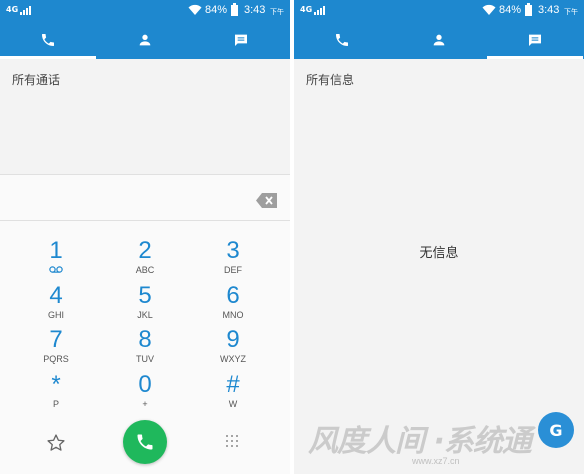  What do you see at coordinates (56, 269) in the screenshot?
I see `voicemail-icon` at bounding box center [56, 269].